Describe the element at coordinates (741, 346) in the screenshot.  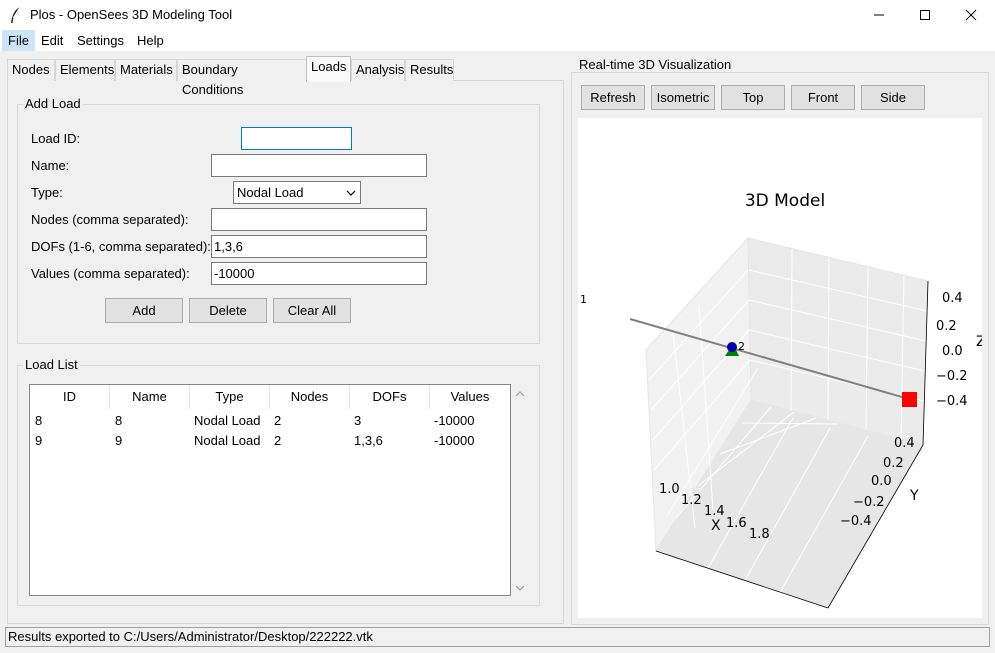
I see `node-label: 2` at that location.